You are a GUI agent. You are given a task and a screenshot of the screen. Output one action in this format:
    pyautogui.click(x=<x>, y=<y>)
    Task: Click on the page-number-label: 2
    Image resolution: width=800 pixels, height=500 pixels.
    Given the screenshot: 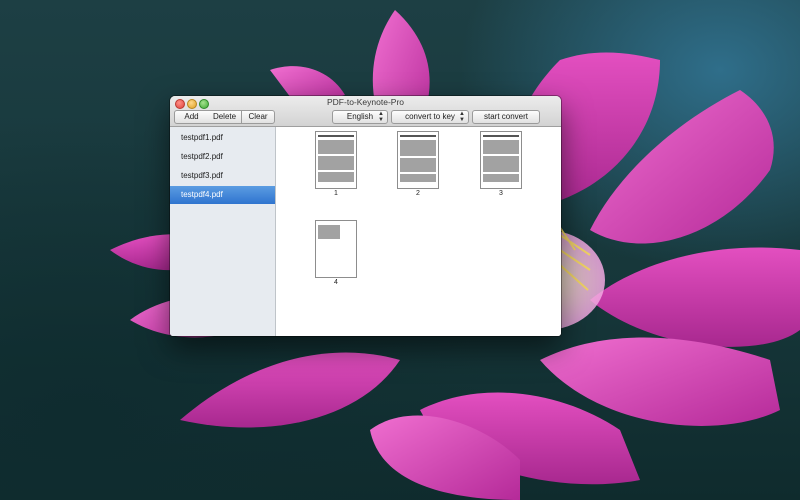 What is the action you would take?
    pyautogui.click(x=418, y=193)
    